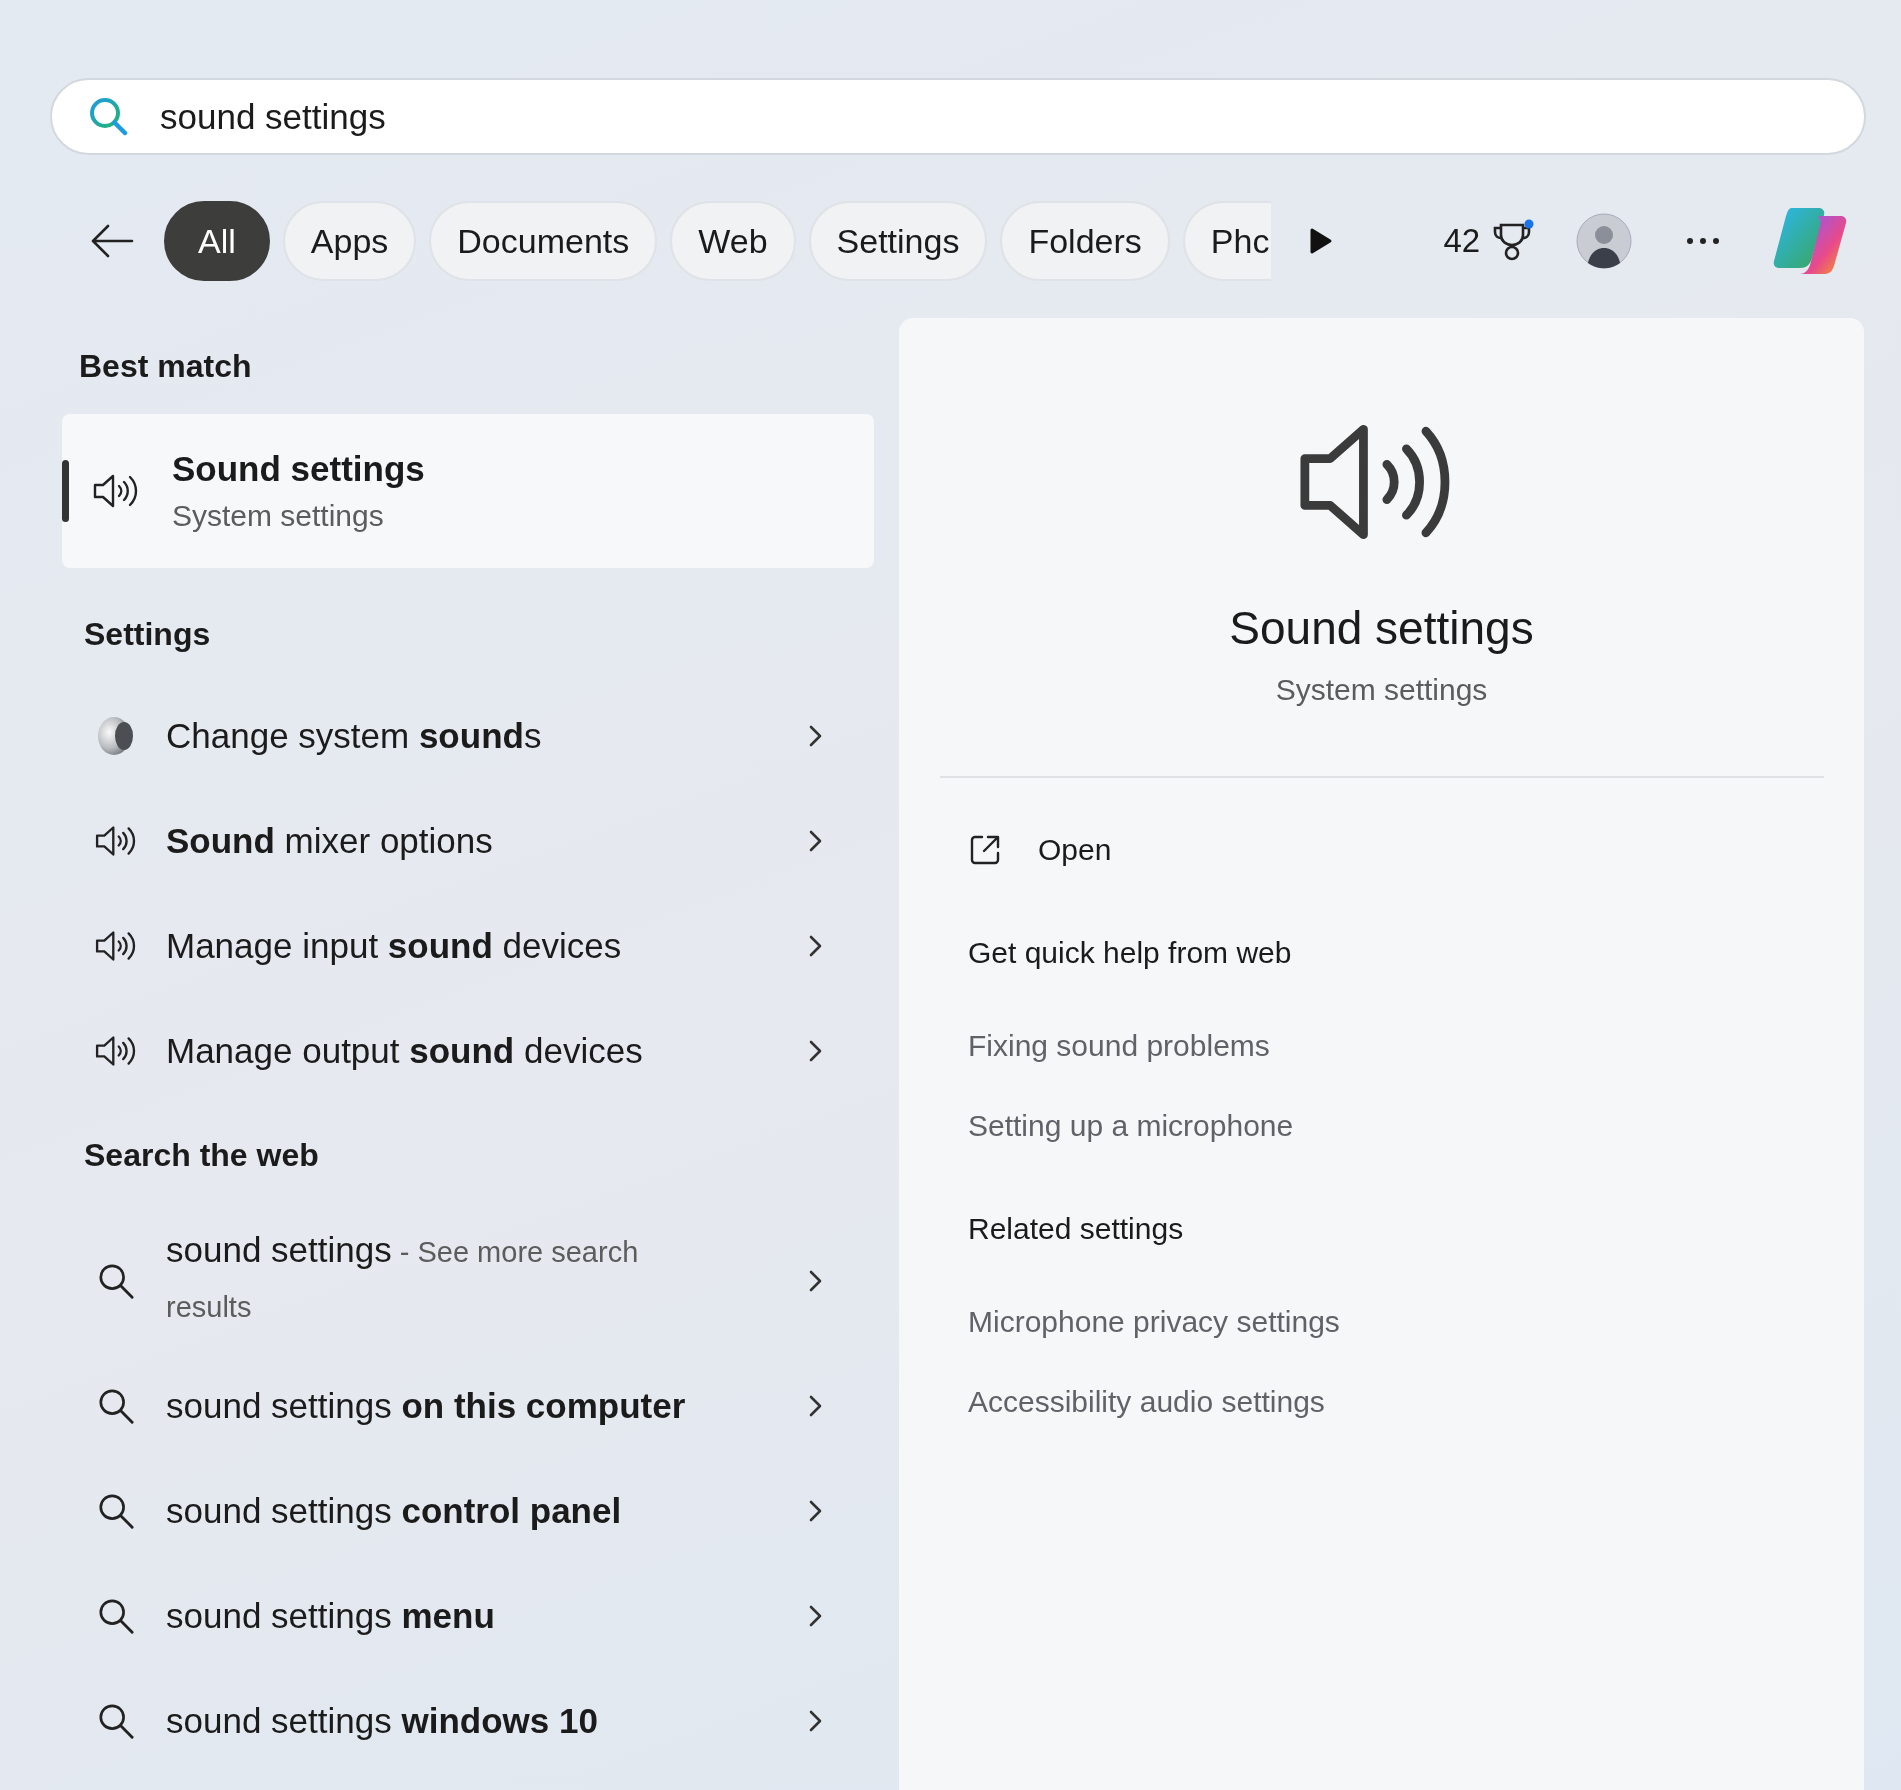  Describe the element at coordinates (403, 1277) in the screenshot. I see `result-label: sound settings - See more search results` at that location.